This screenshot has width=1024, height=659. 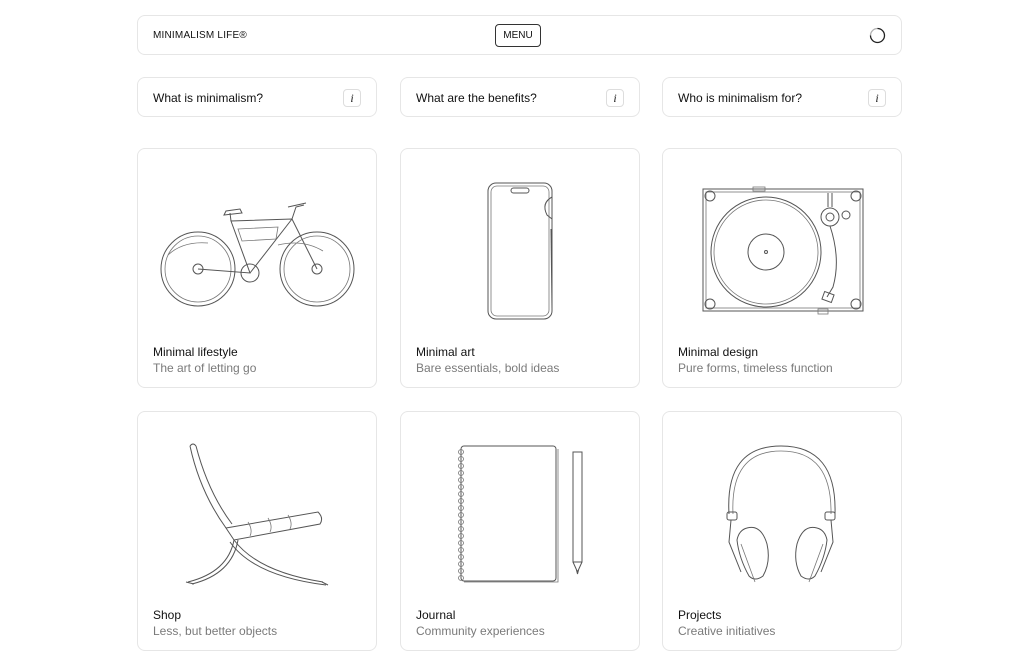 What do you see at coordinates (195, 352) in the screenshot?
I see `card-title: Minimal lifestyle` at bounding box center [195, 352].